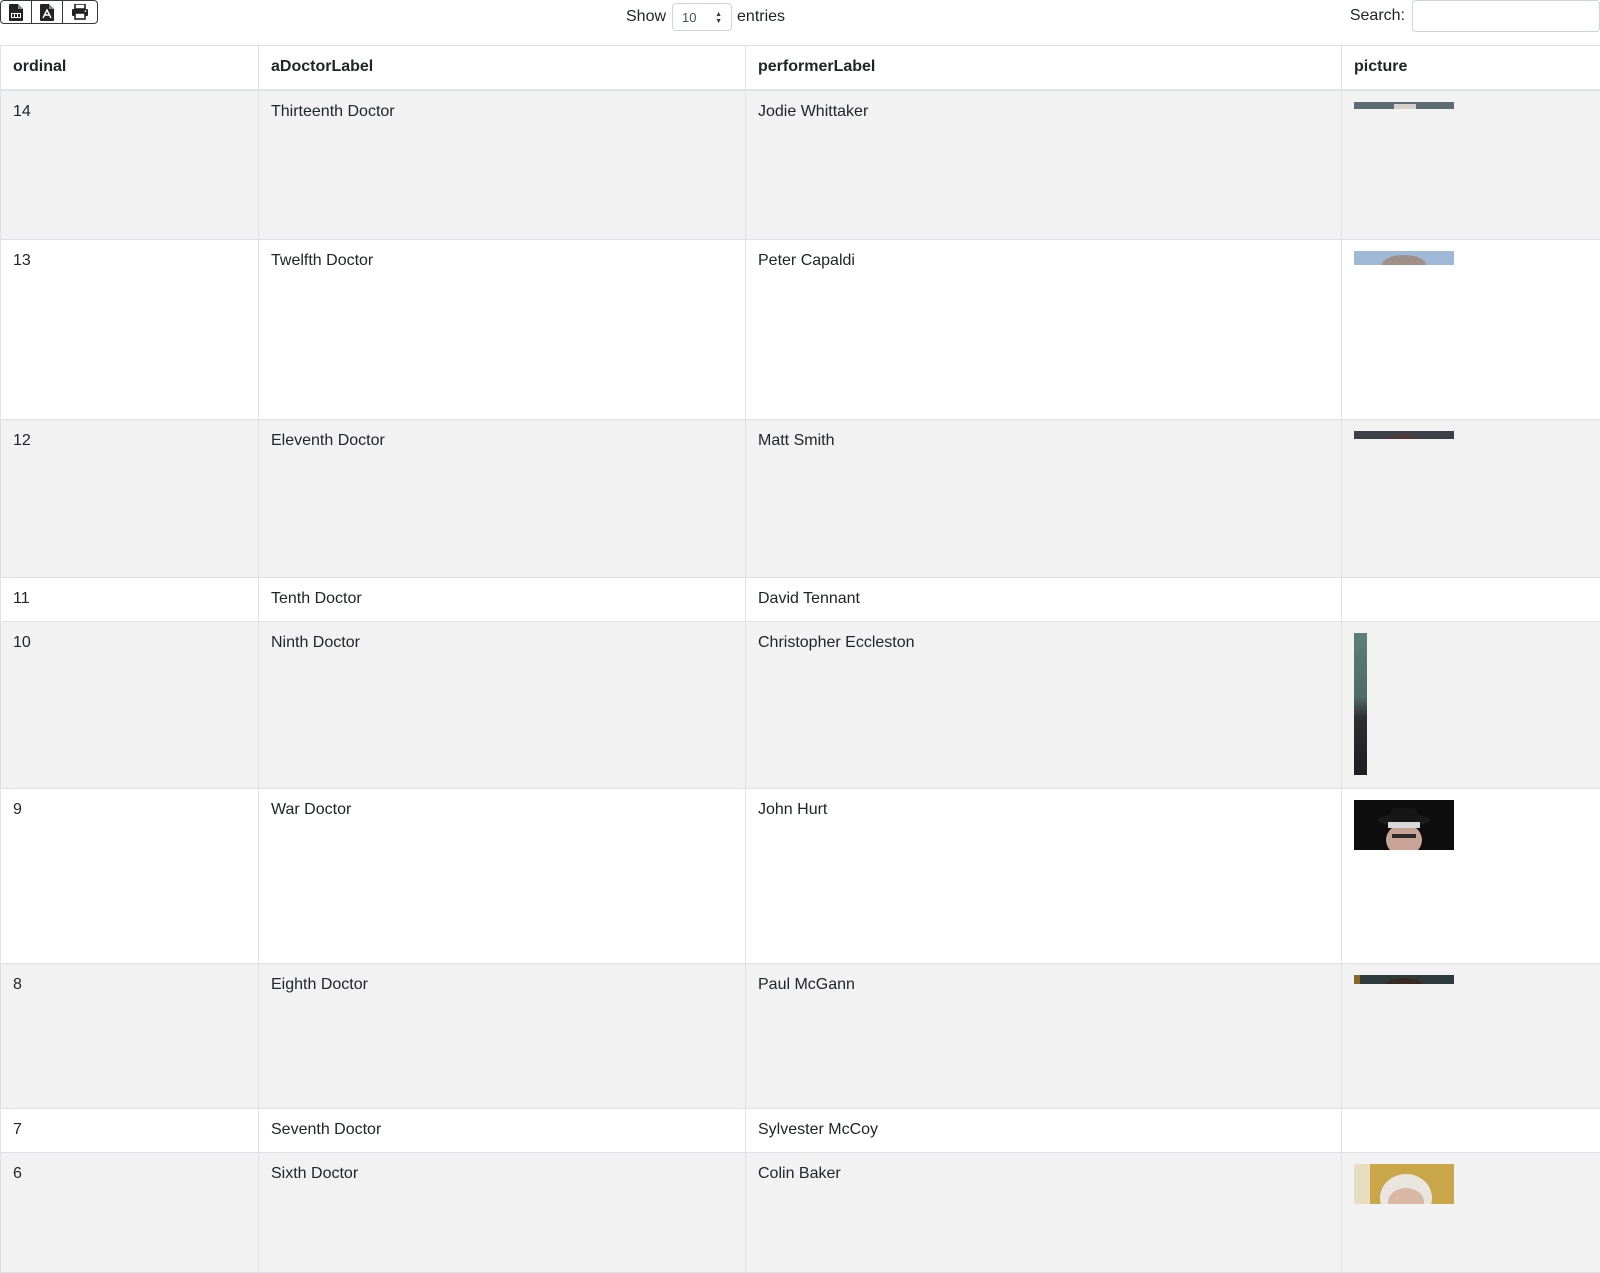  Describe the element at coordinates (1404, 105) in the screenshot. I see `portrait-jodie-whittaker` at that location.